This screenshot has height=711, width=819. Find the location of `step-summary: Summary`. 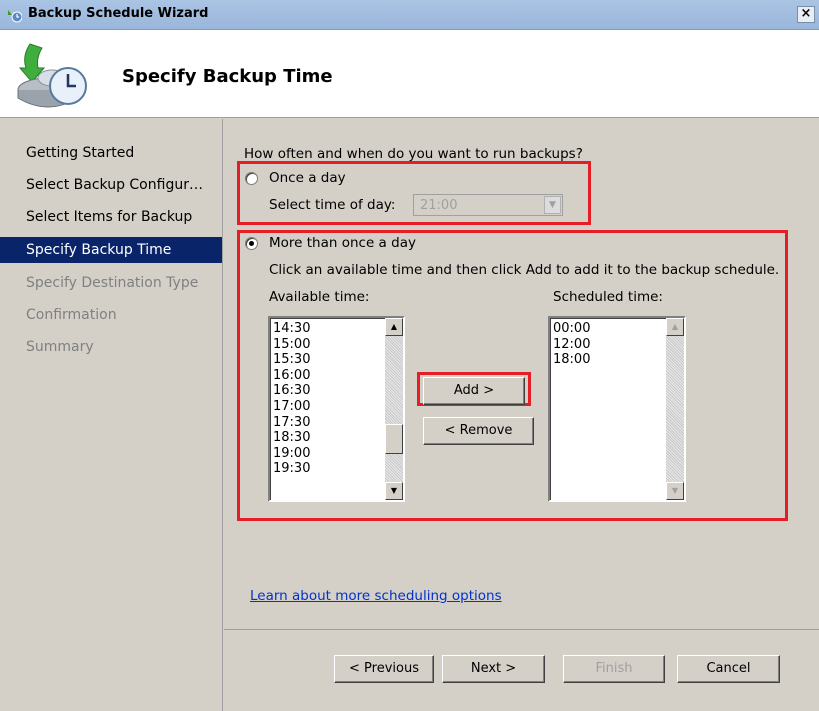

step-summary: Summary is located at coordinates (60, 347).